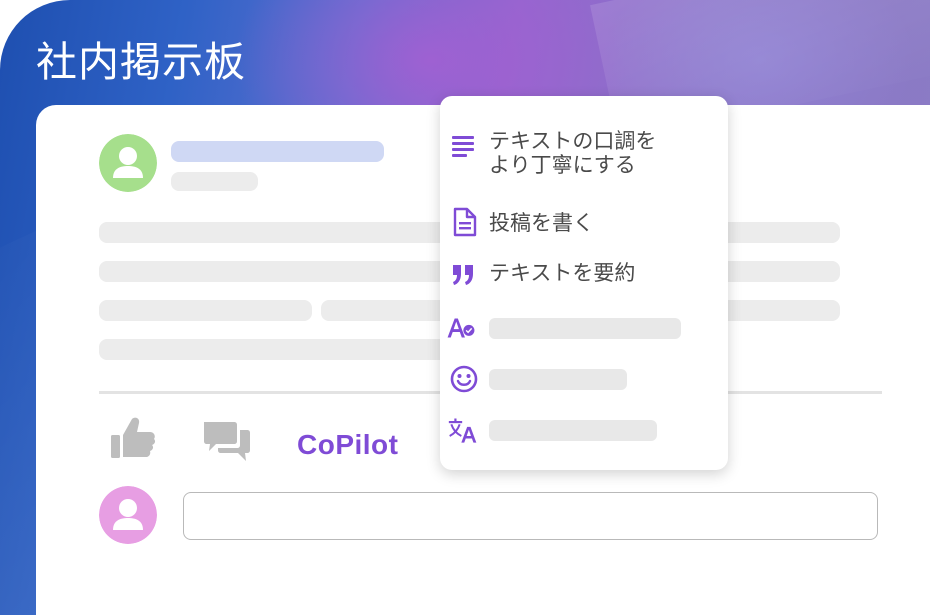  Describe the element at coordinates (530, 516) in the screenshot. I see `comment-input` at that location.